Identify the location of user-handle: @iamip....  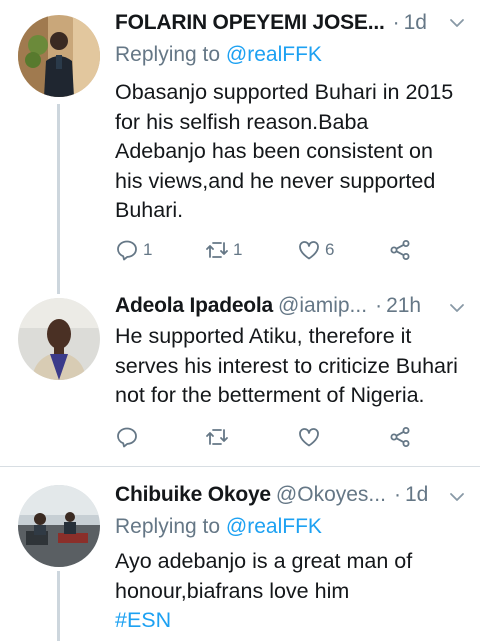
(322, 306).